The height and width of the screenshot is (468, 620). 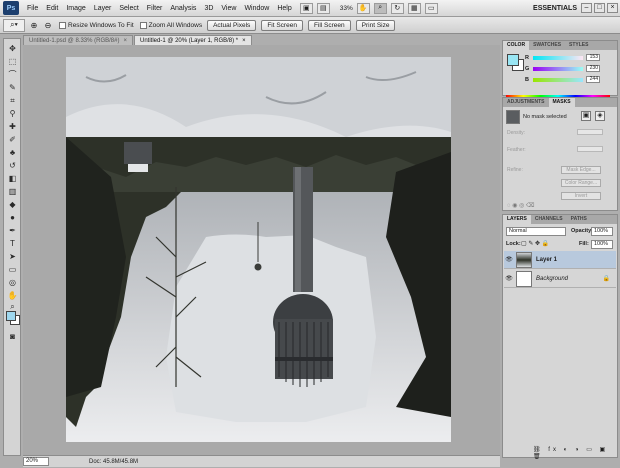 I want to click on blue-slider: B 244, so click(x=562, y=79).